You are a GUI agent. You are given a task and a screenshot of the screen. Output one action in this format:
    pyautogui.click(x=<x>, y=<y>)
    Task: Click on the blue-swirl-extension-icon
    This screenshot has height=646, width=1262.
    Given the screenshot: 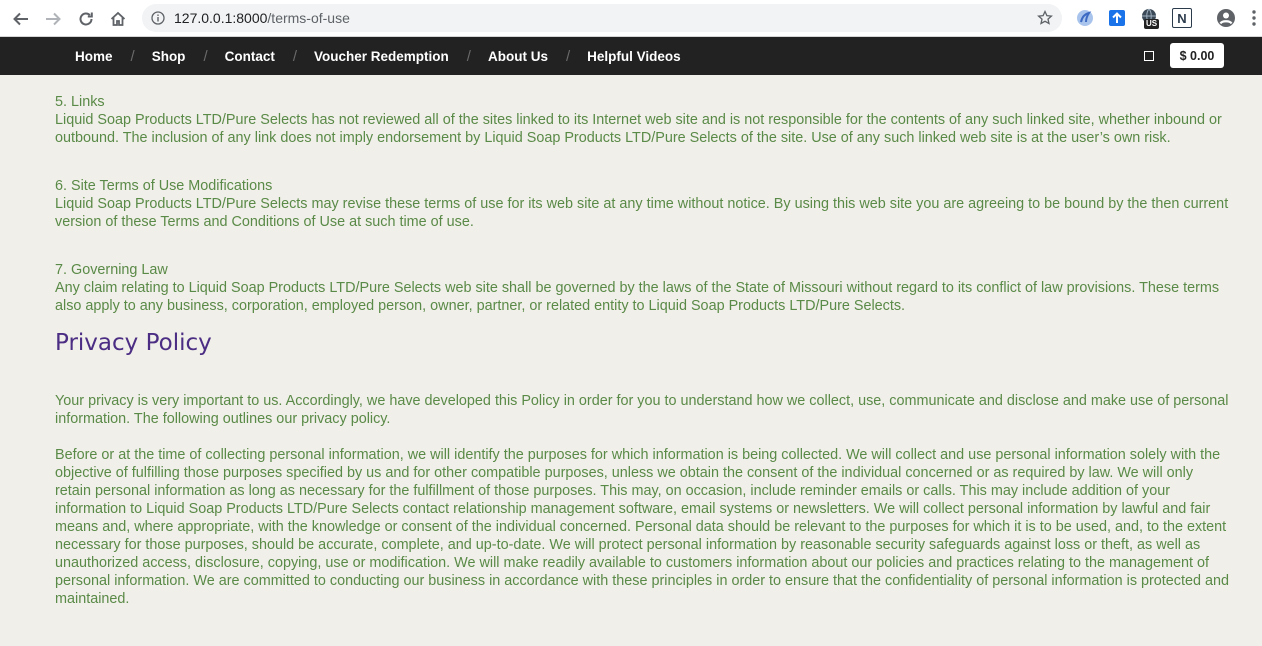 What is the action you would take?
    pyautogui.click(x=1085, y=18)
    